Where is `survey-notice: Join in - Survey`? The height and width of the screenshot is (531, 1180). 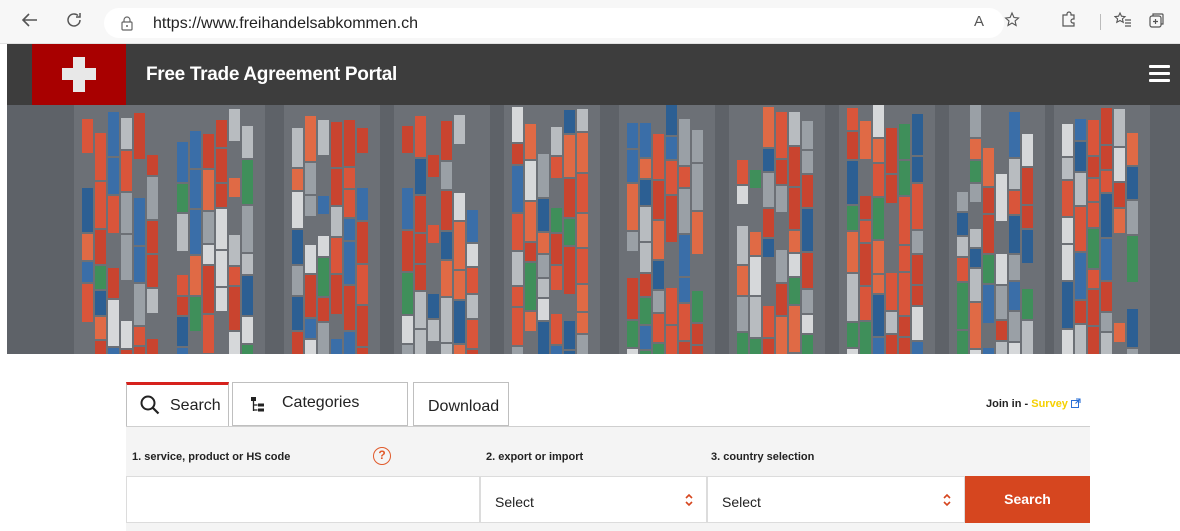 survey-notice: Join in - Survey is located at coordinates (1033, 404).